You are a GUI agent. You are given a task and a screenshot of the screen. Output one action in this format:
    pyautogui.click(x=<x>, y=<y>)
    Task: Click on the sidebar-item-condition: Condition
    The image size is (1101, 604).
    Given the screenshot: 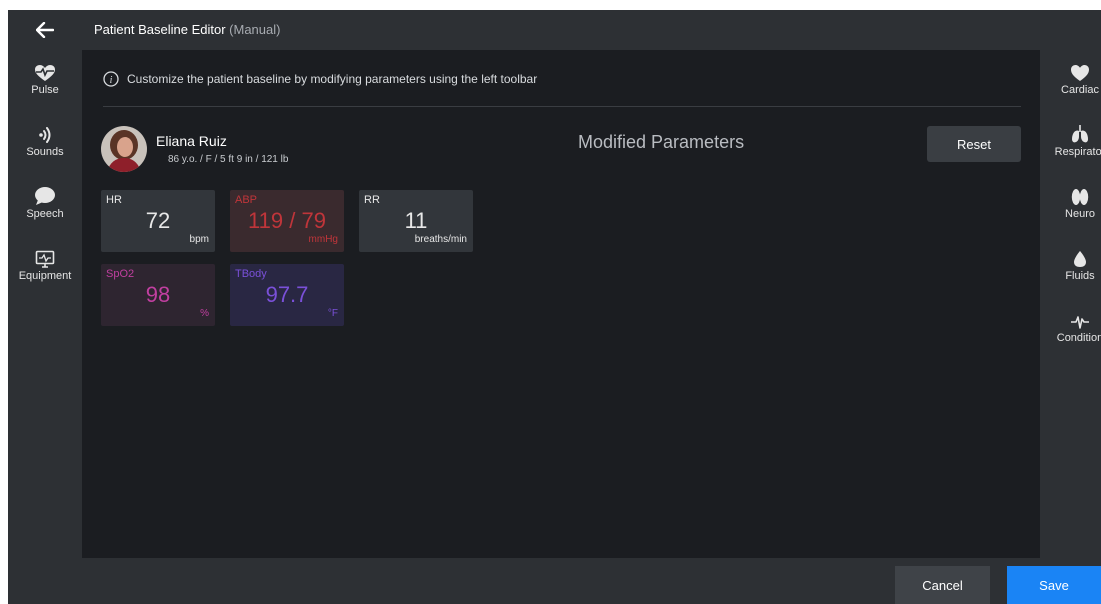 What is the action you would take?
    pyautogui.click(x=1070, y=326)
    